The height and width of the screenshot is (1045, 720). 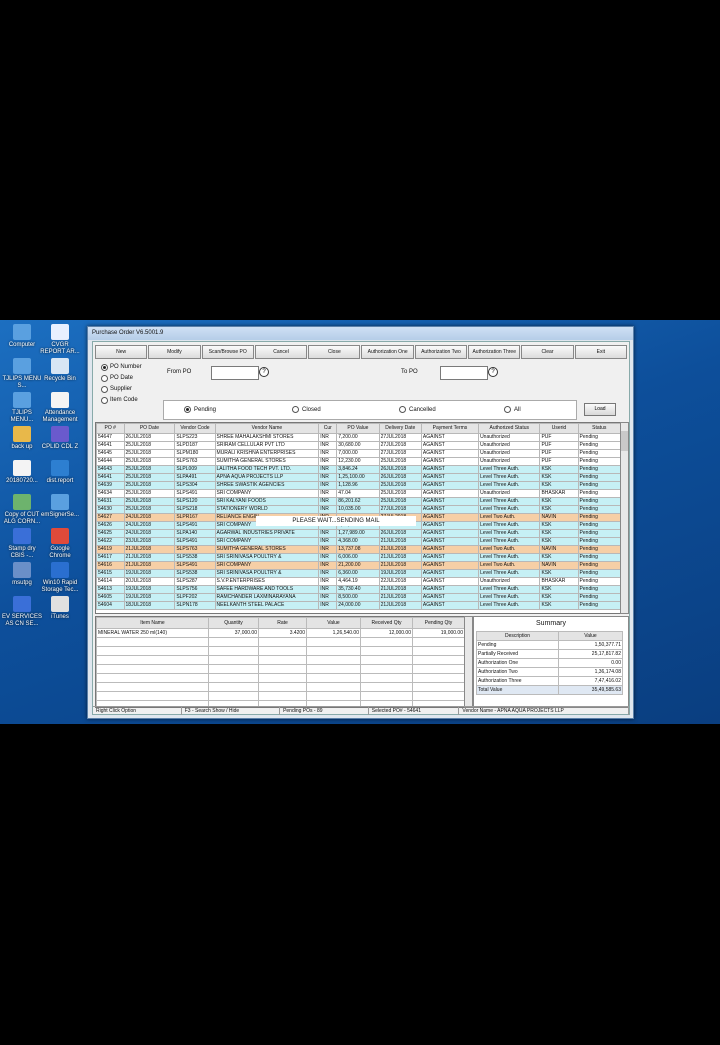 I want to click on desktop-icon: back up, so click(x=22, y=438).